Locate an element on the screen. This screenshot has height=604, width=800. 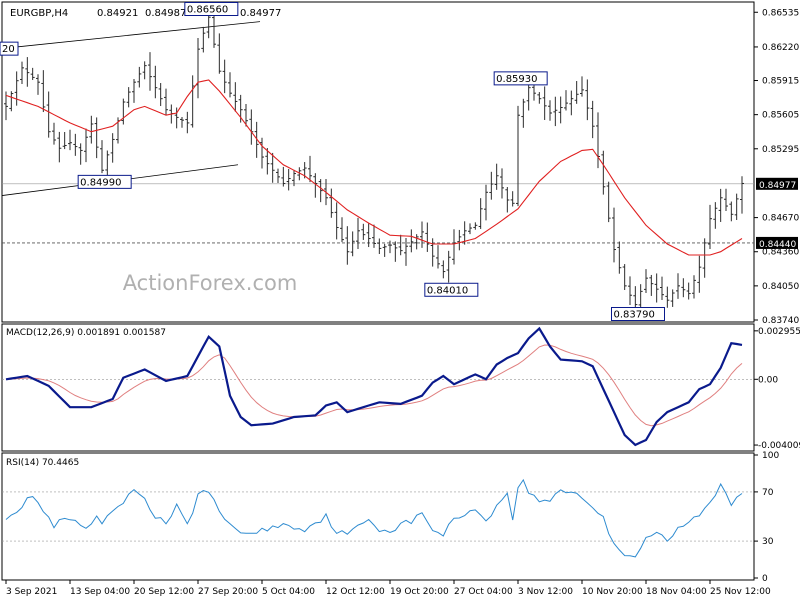
time-axis-label: 12 Oct 12:00 is located at coordinates (355, 592).